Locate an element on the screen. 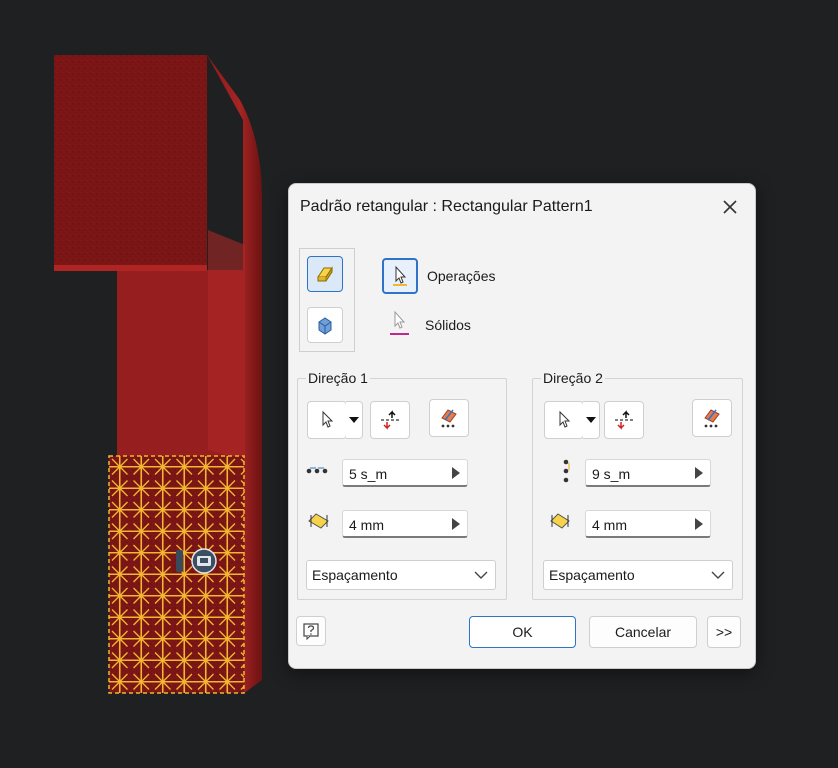  direction2-spacing-arrow is located at coordinates (699, 524).